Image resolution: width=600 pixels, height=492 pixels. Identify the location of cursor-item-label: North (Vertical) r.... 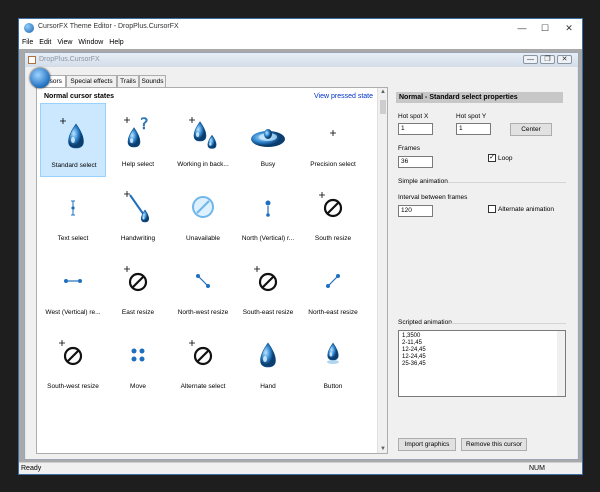
(268, 238).